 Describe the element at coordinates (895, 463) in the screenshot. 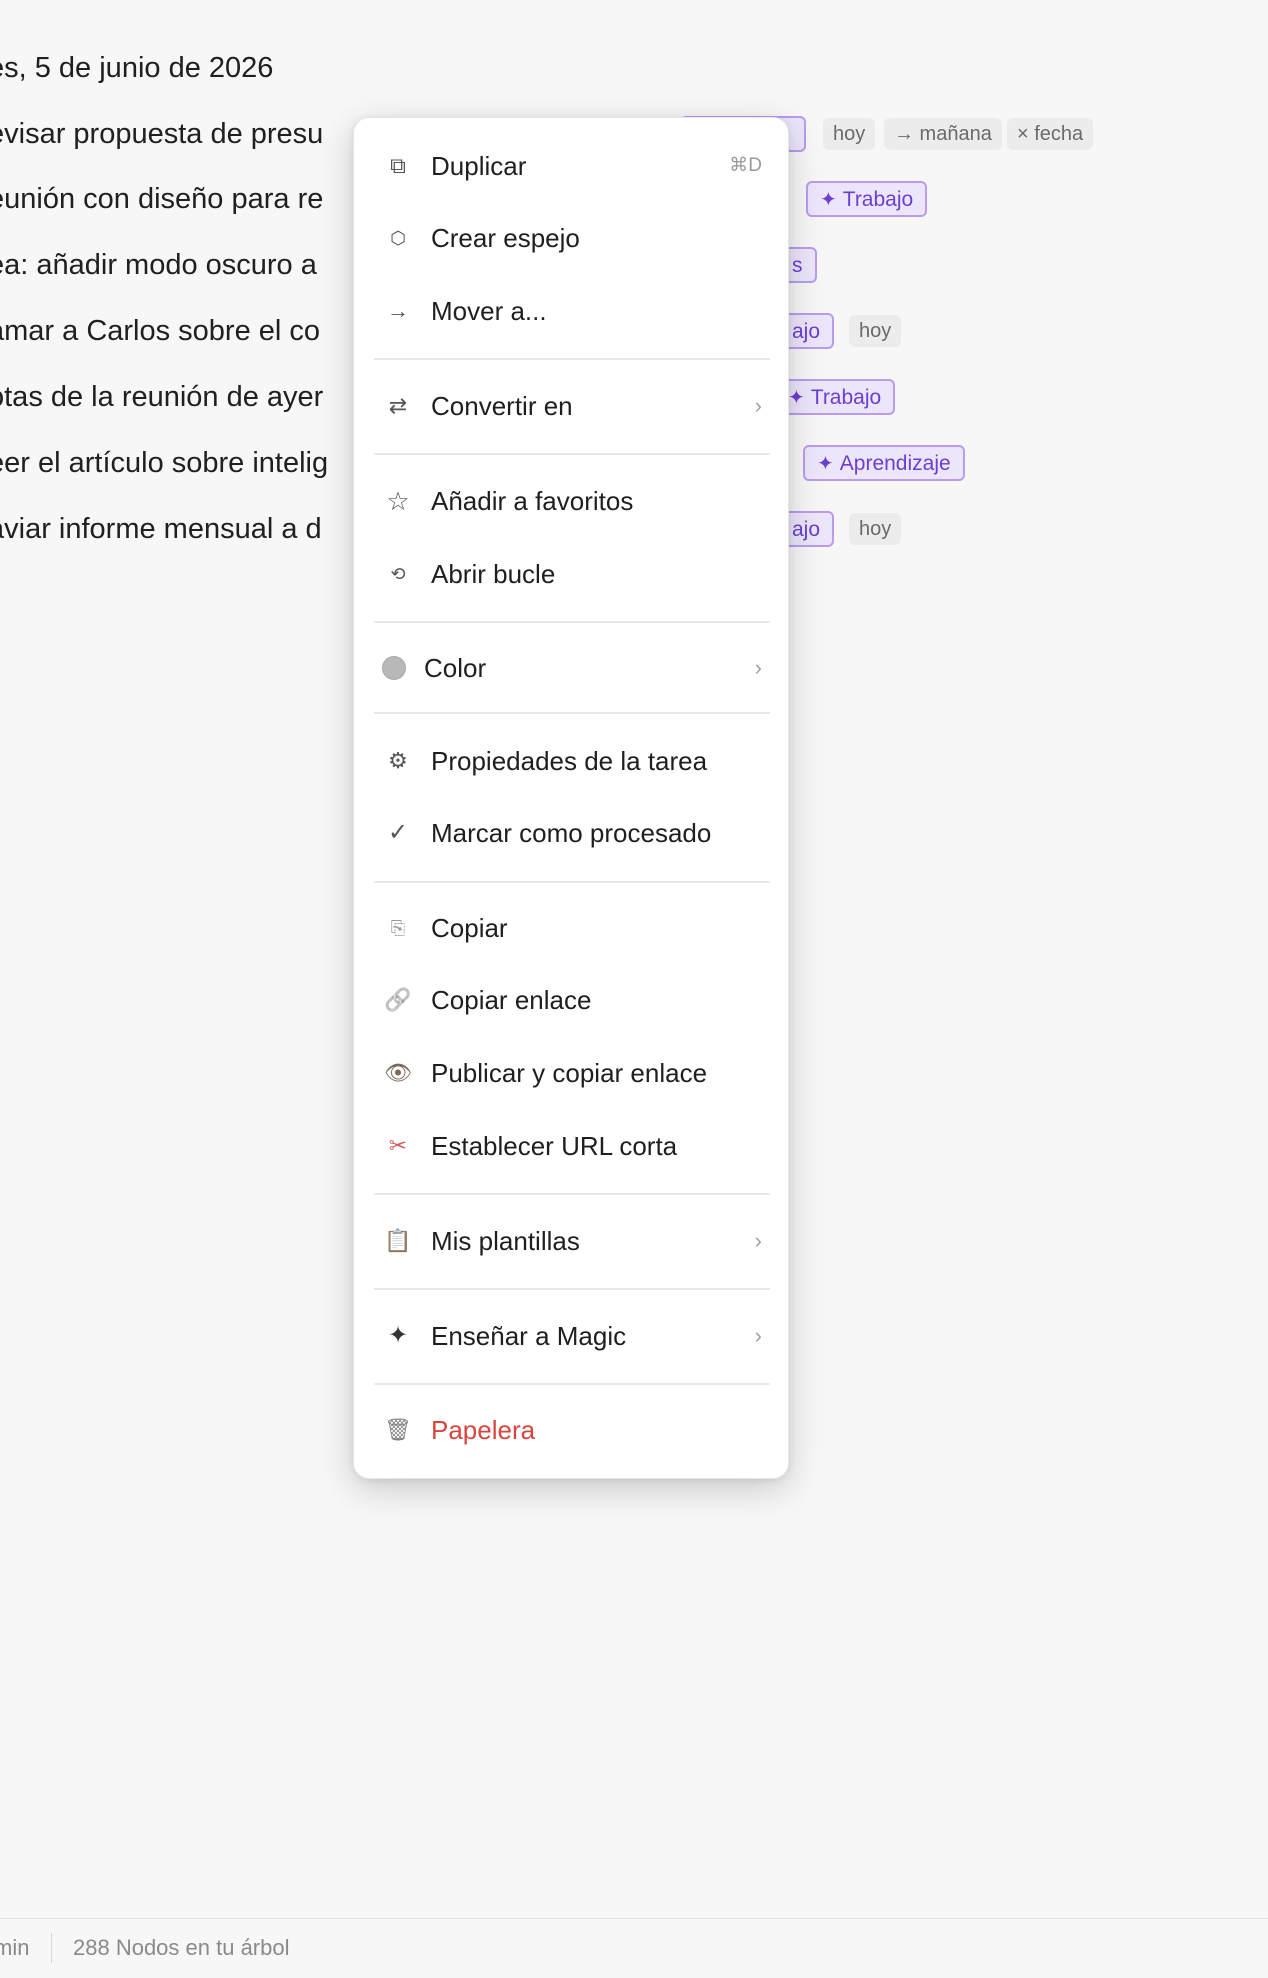

I see `tag-label: Aprendizaje` at that location.